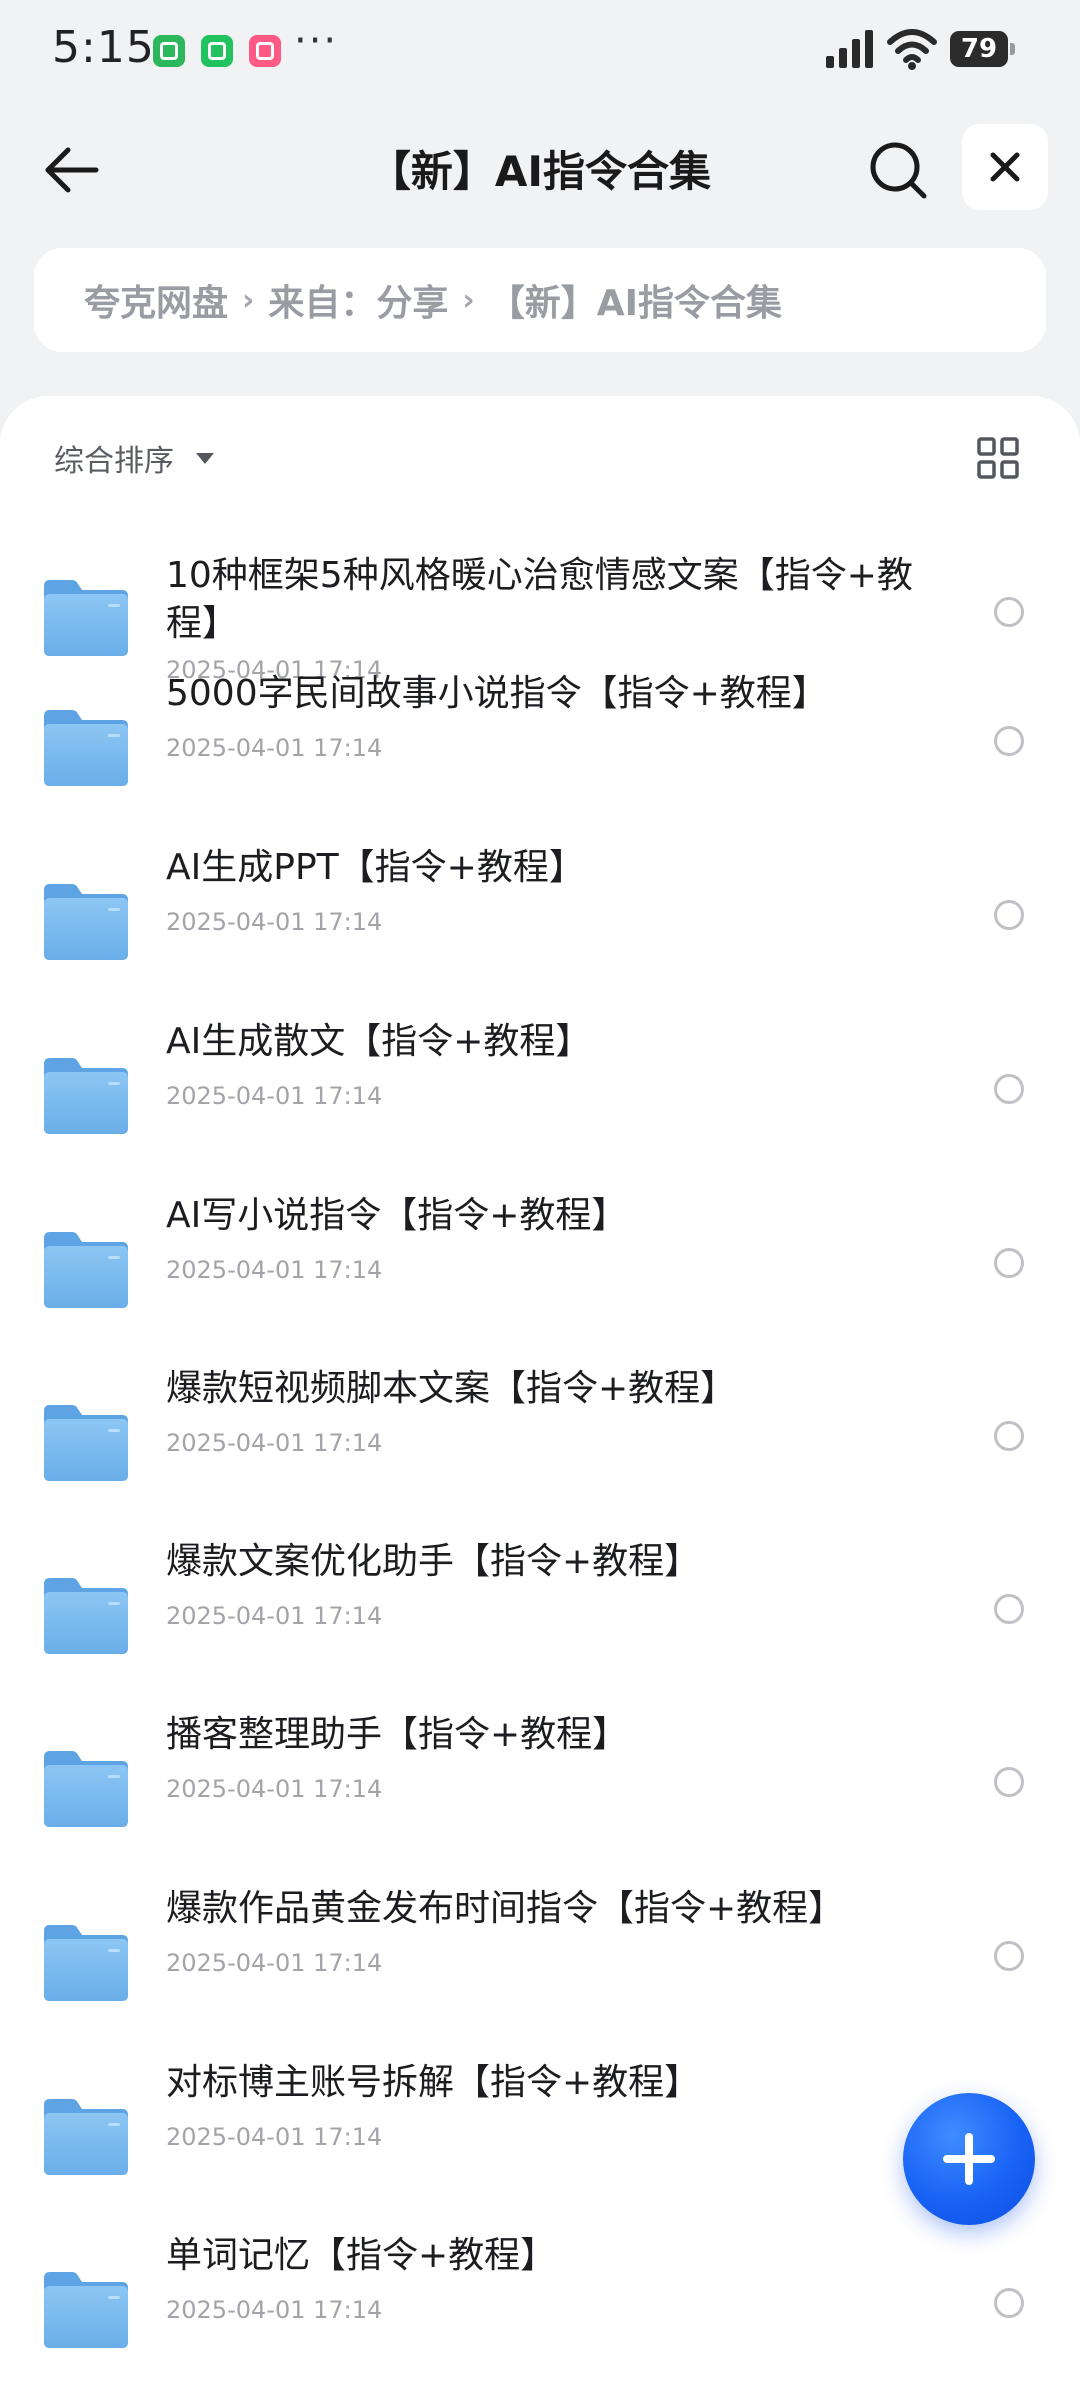 This screenshot has width=1080, height=2400. I want to click on video-app-icon, so click(265, 51).